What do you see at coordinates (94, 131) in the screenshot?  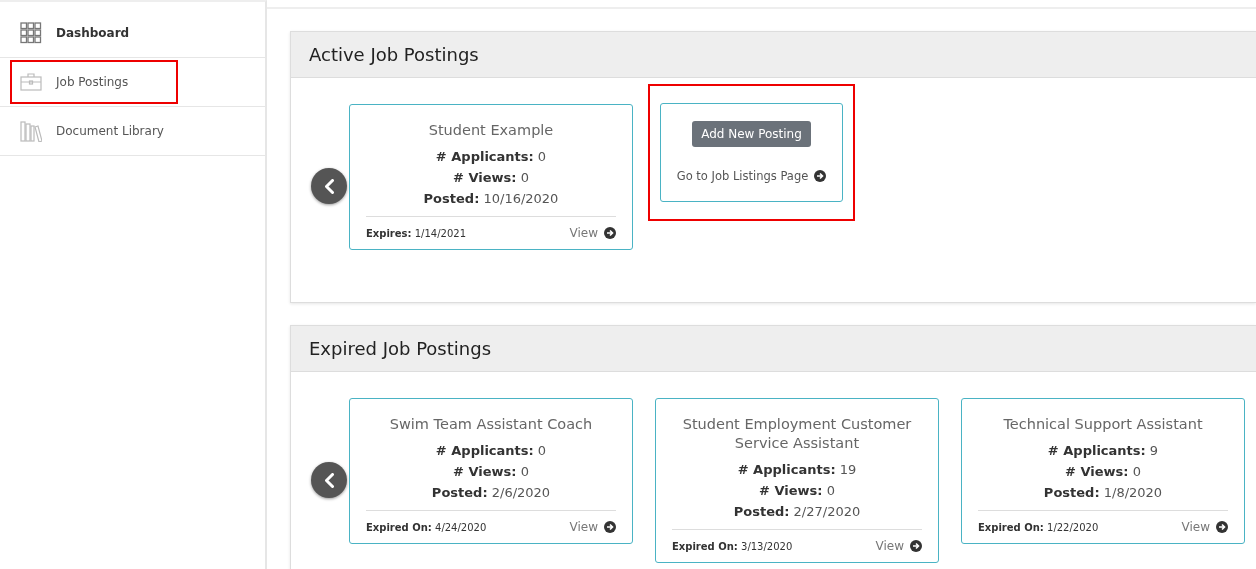 I see `sidebar-item: Document Library` at bounding box center [94, 131].